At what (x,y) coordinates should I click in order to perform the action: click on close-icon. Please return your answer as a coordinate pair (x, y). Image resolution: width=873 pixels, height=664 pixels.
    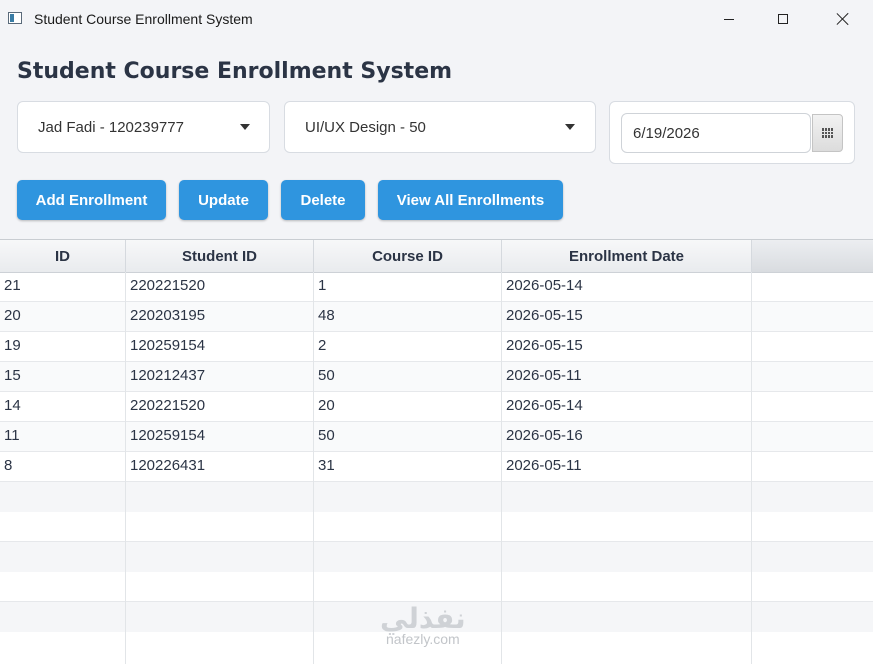
    Looking at the image, I should click on (843, 19).